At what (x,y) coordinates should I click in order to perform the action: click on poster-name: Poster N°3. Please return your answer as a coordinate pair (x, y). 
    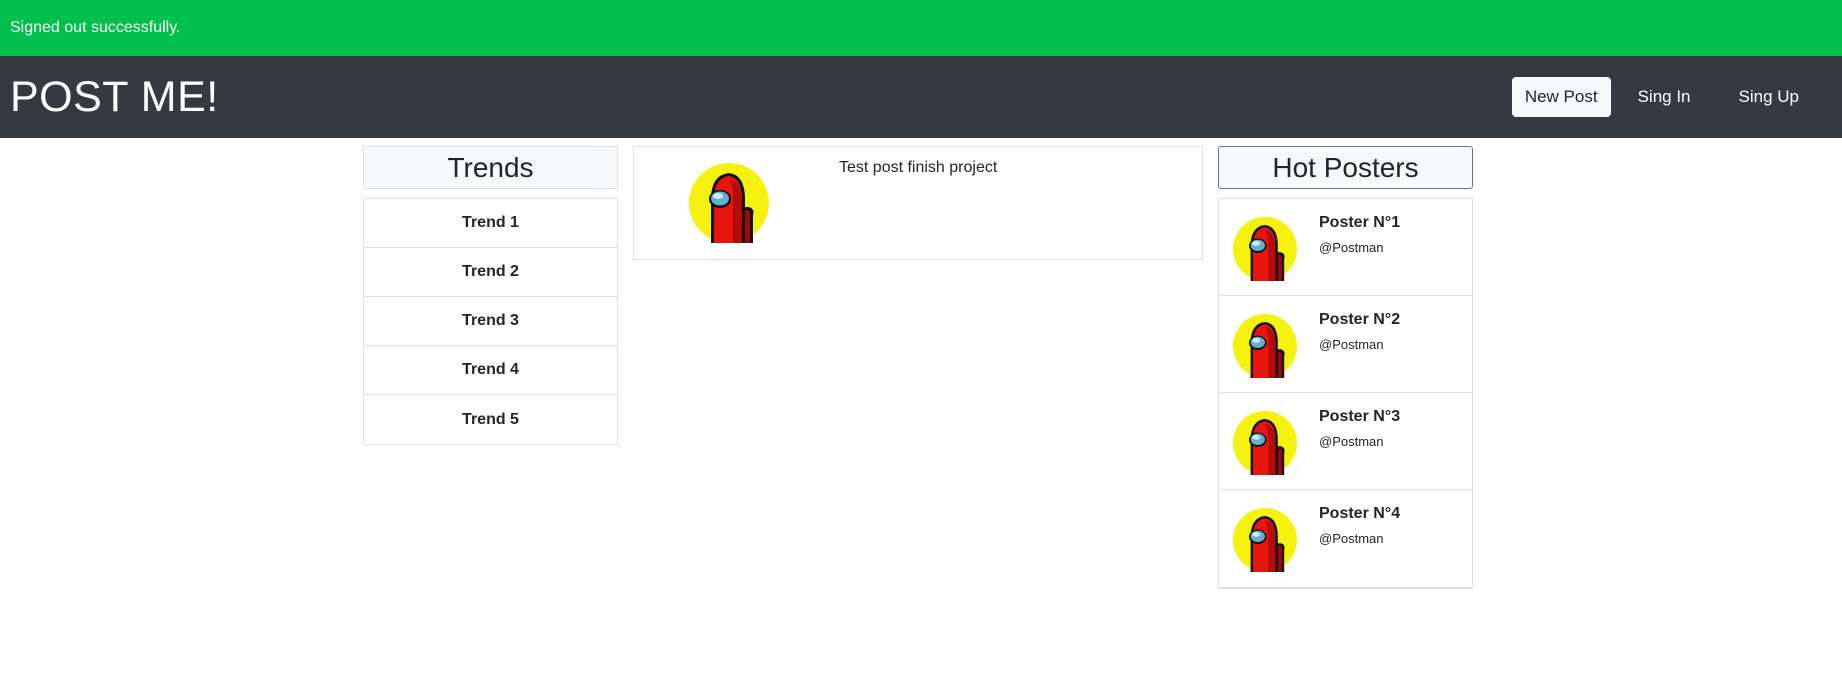
    Looking at the image, I should click on (1360, 416).